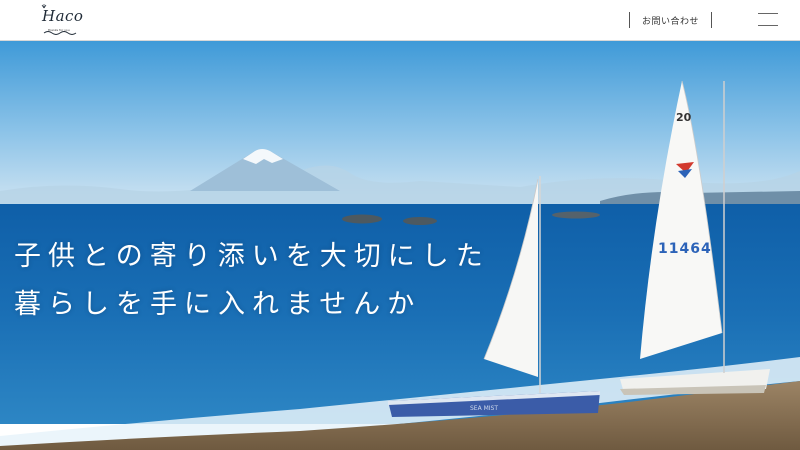 The width and height of the screenshot is (800, 450). What do you see at coordinates (400, 20) in the screenshot?
I see `site-header: Haco thanks for you お問い合わせ` at bounding box center [400, 20].